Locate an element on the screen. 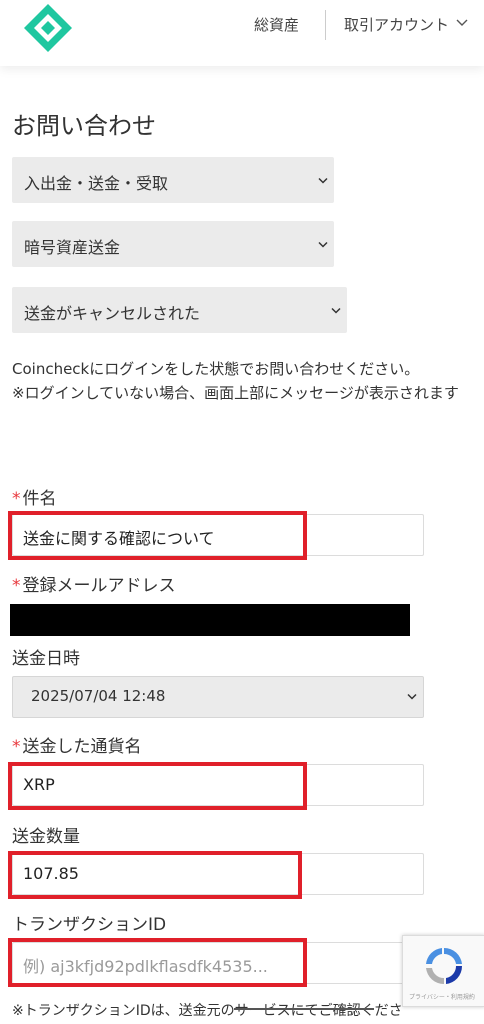 This screenshot has width=484, height=1024. redacted-email-field is located at coordinates (210, 620).